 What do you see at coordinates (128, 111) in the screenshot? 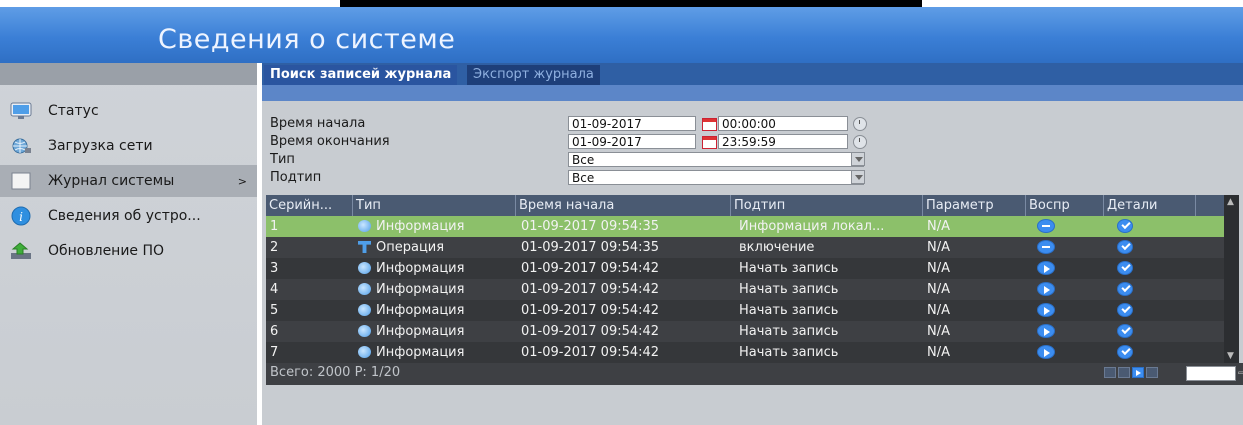
I see `sidebar-item-status: Статус` at bounding box center [128, 111].